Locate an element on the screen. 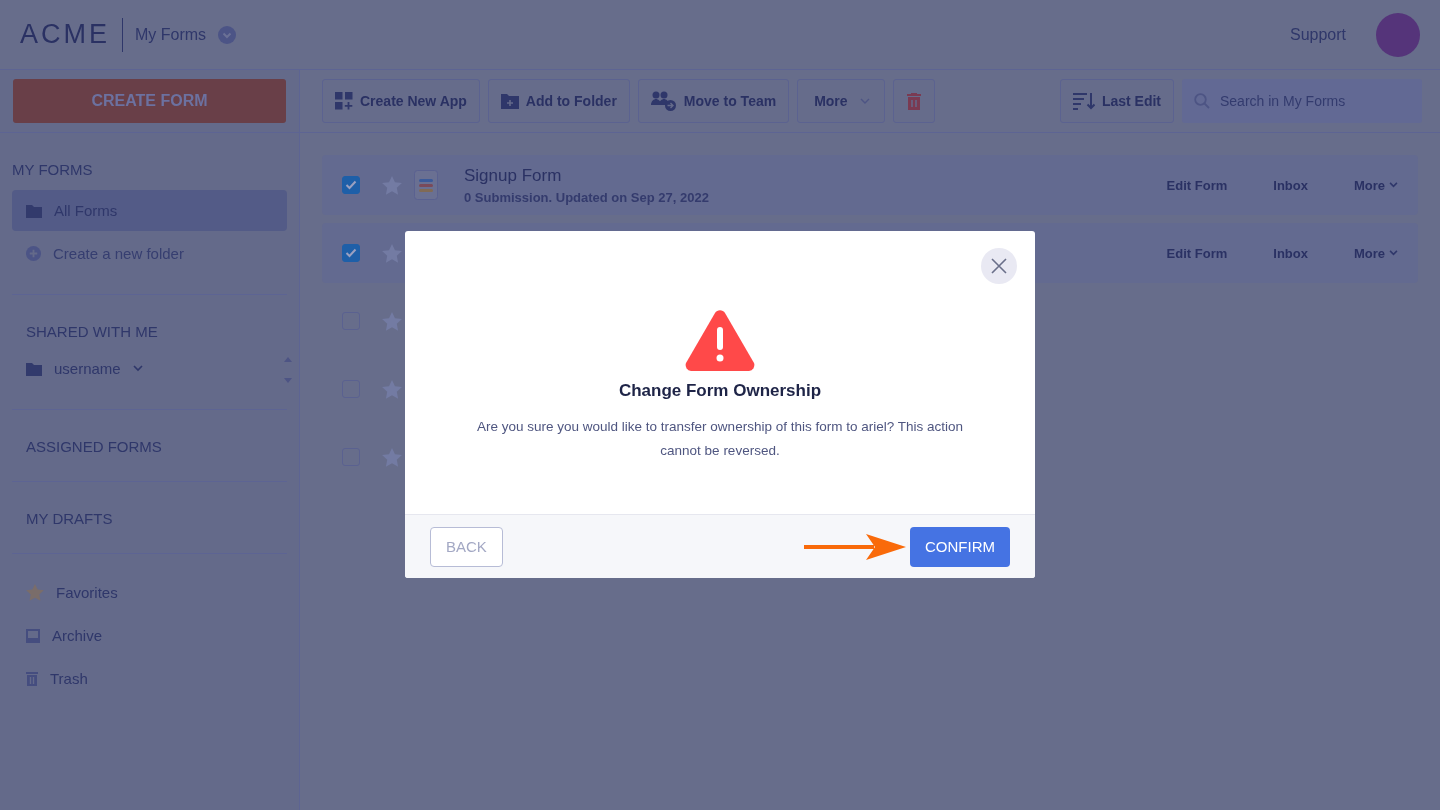  workspace-title: My Forms is located at coordinates (171, 34).